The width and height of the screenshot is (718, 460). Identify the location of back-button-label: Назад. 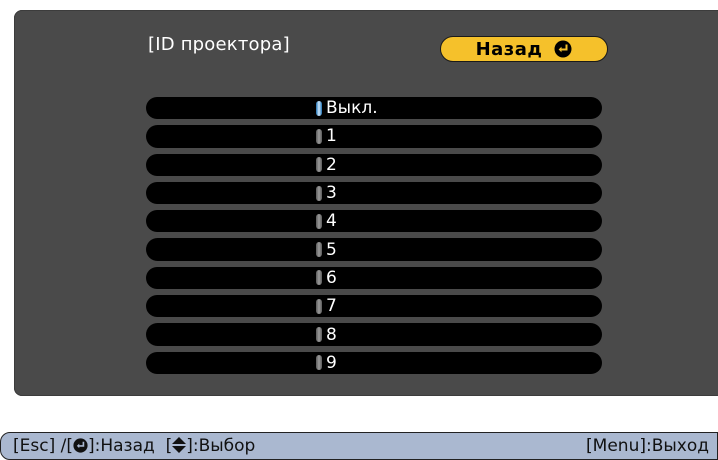
(509, 49).